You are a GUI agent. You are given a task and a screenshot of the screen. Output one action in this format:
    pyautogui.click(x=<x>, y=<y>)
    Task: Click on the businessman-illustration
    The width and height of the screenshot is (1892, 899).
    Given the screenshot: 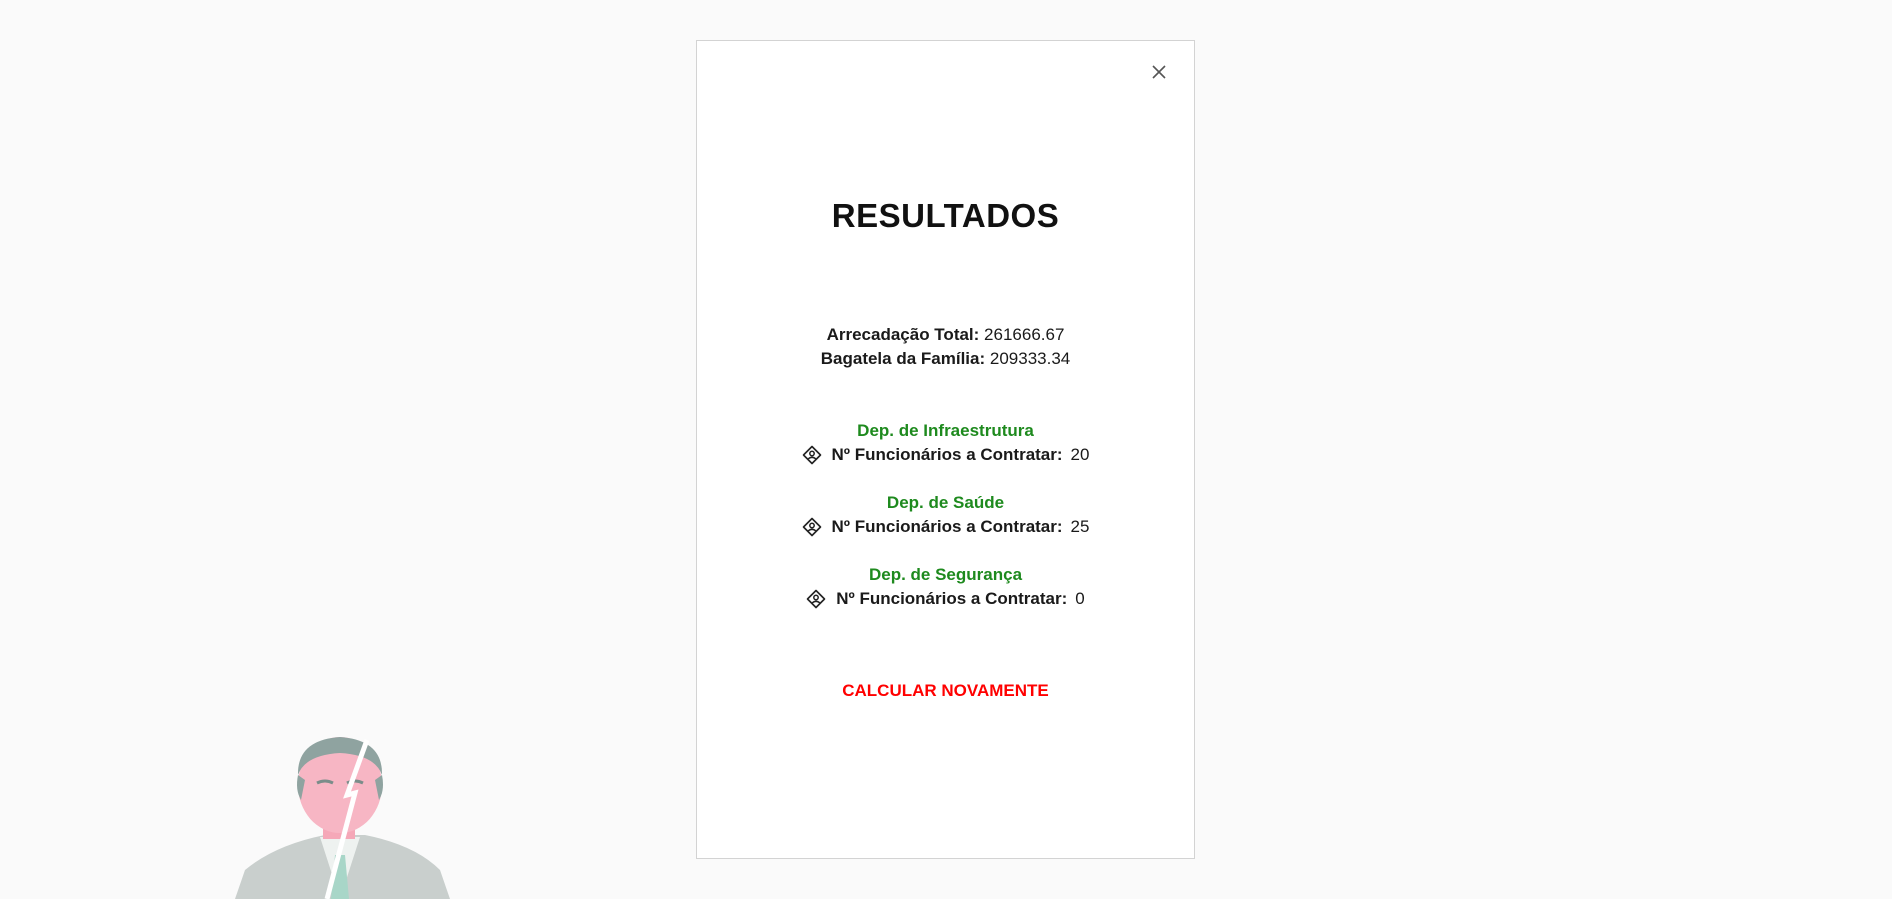 What is the action you would take?
    pyautogui.click(x=342, y=818)
    